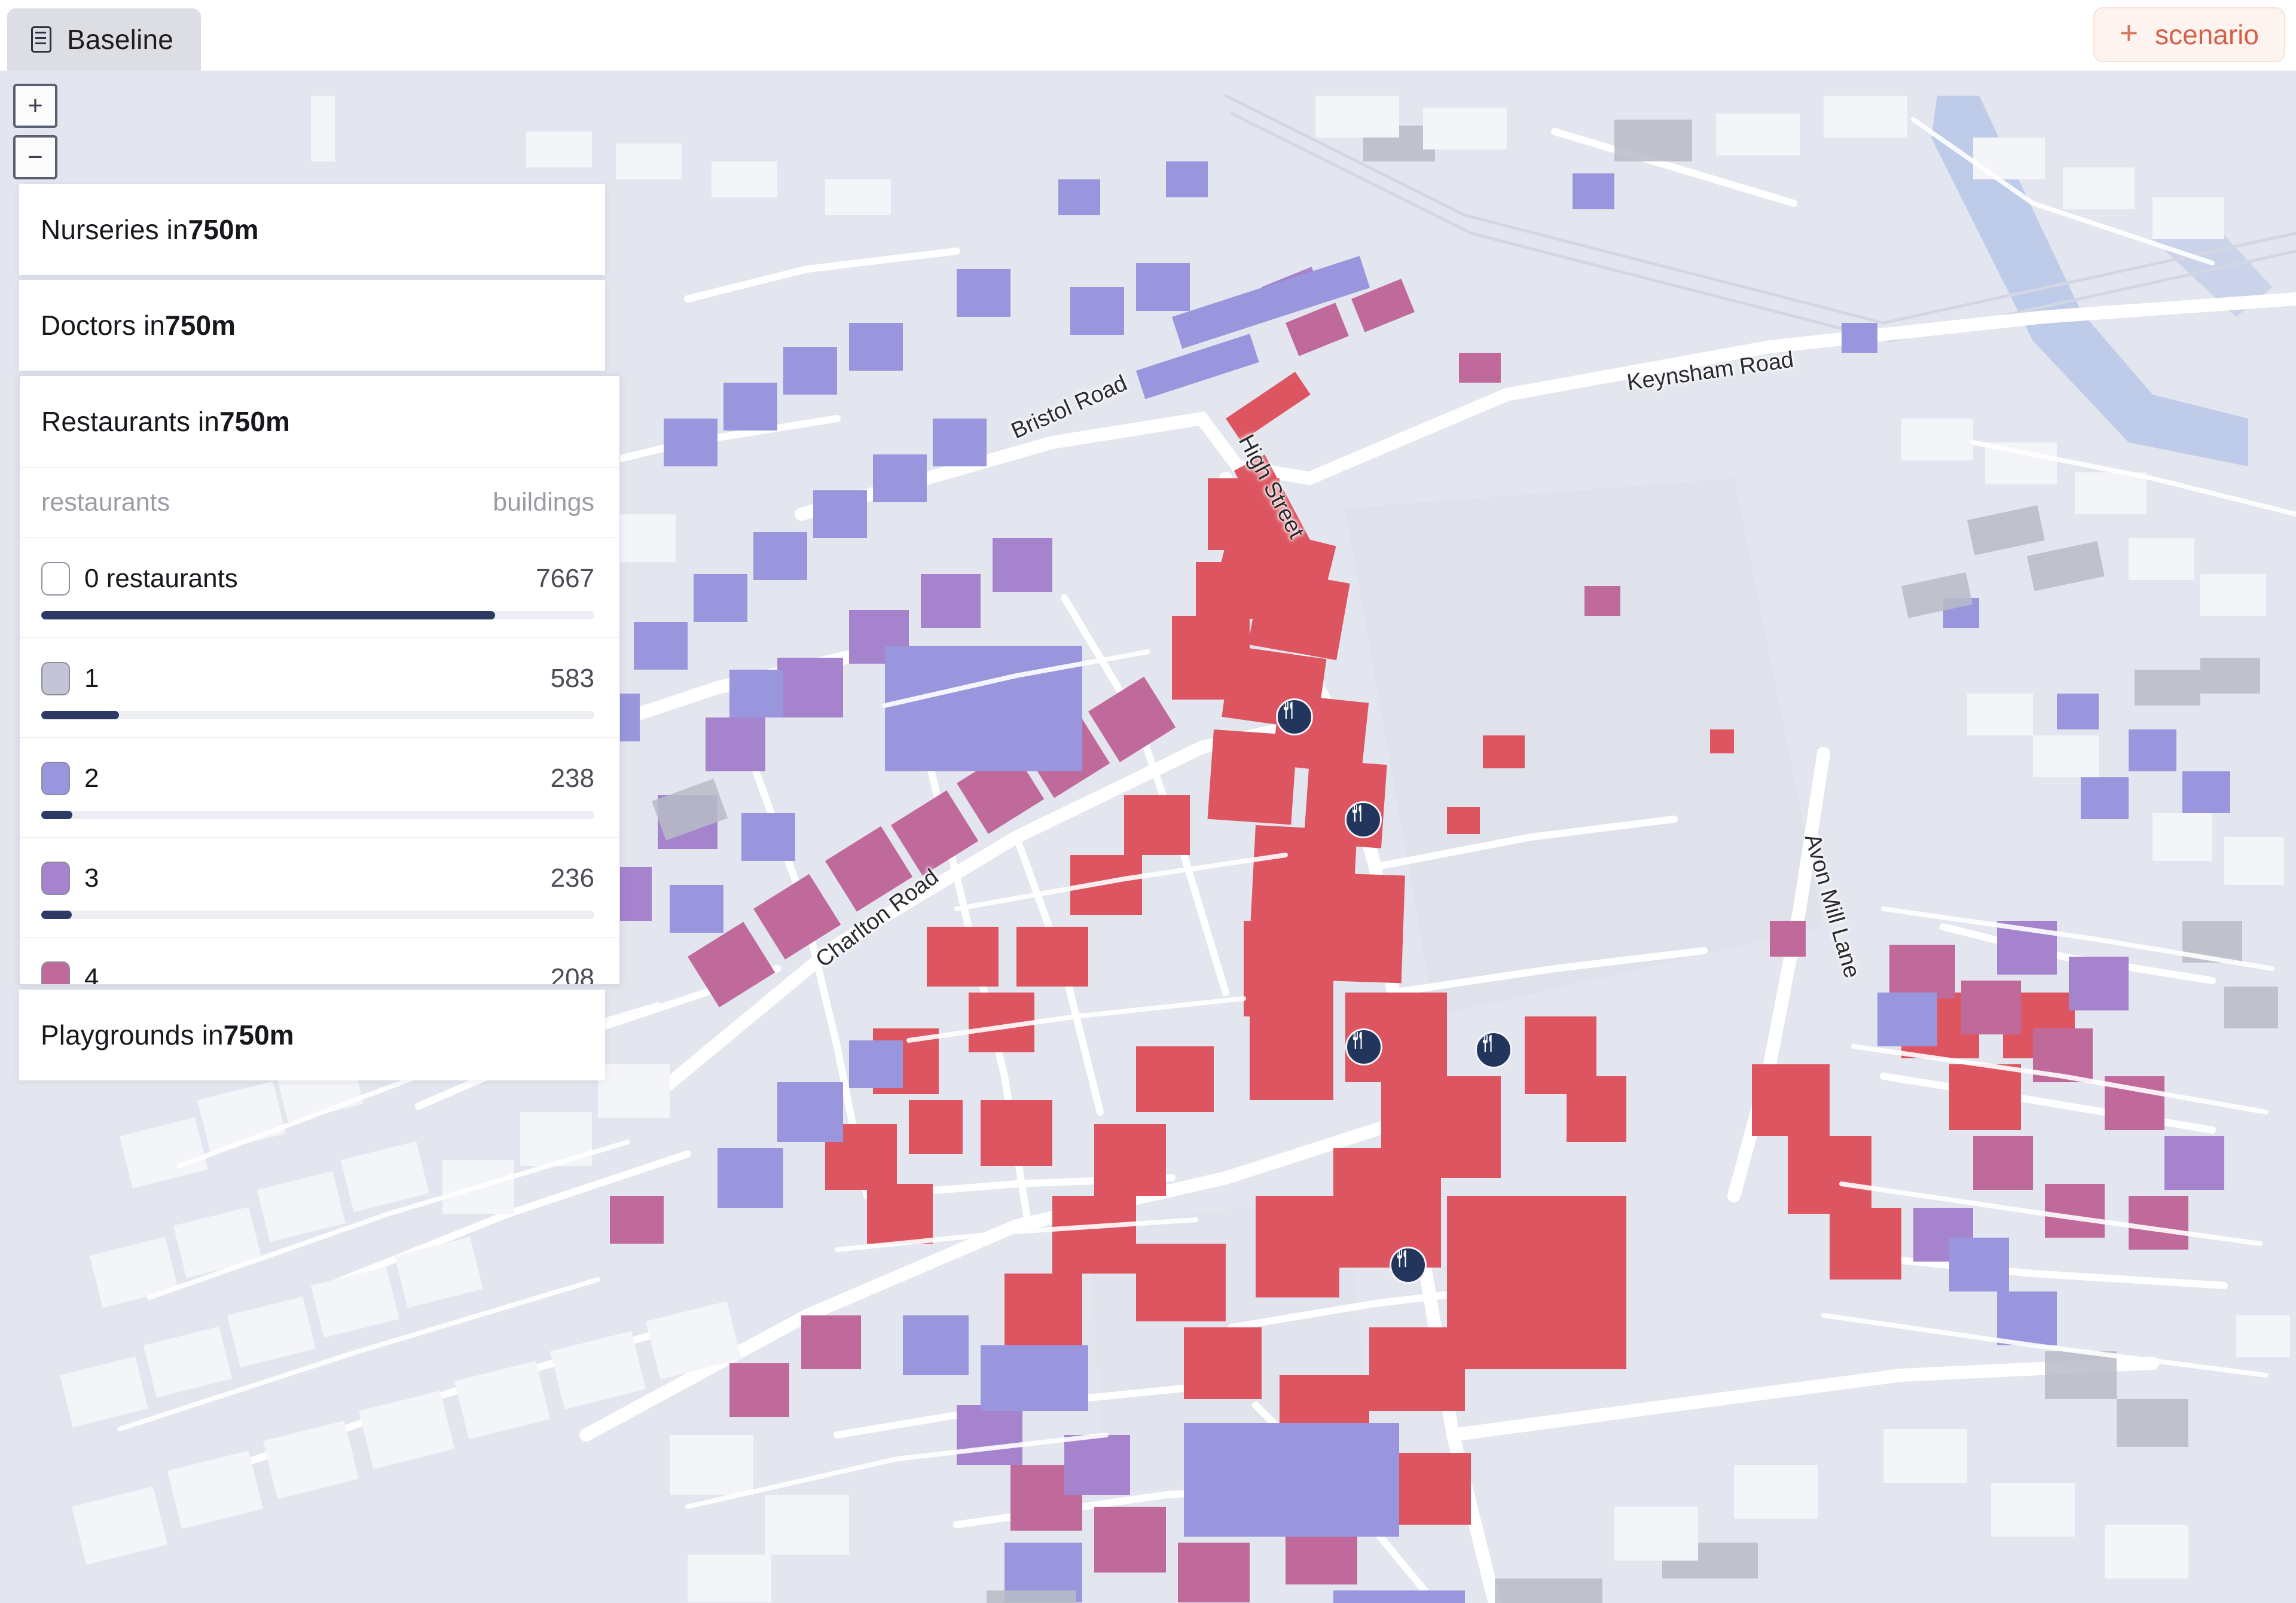 The image size is (2296, 1603). I want to click on accordion-section-playgrounds: Playgrounds in 750m, so click(312, 1035).